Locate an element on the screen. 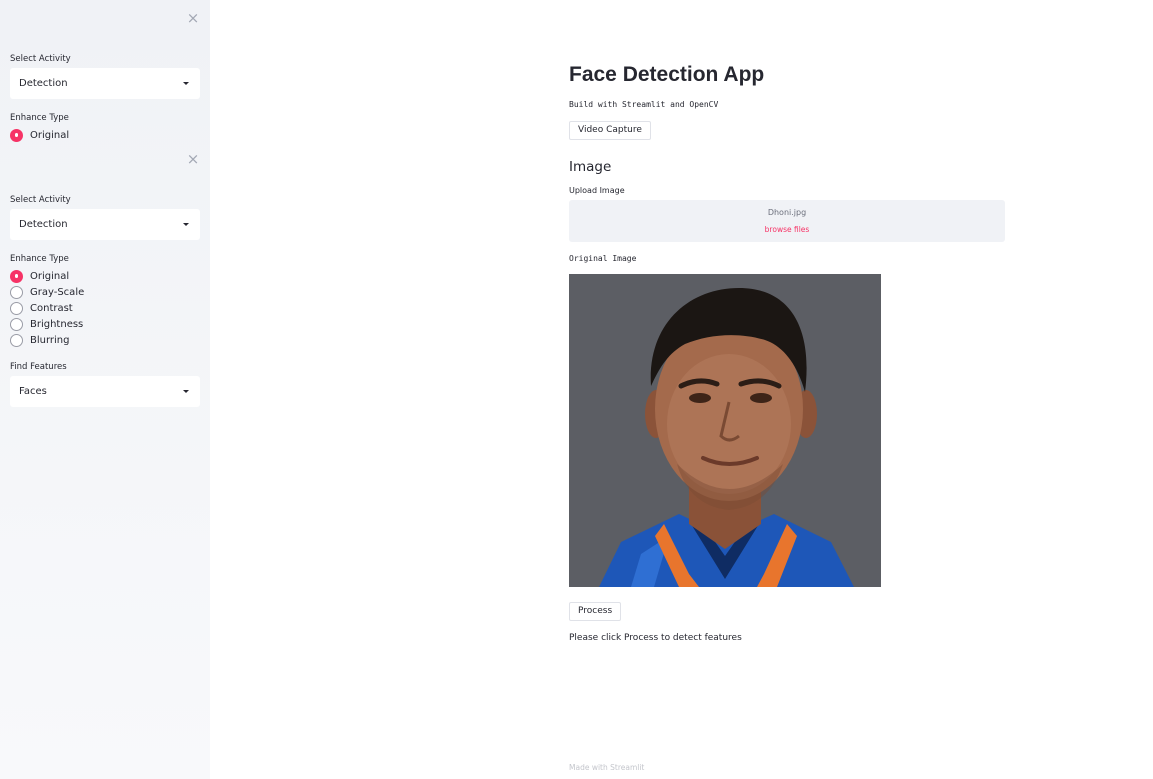 The image size is (1153, 779). radio-brightness: Brightness is located at coordinates (46, 324).